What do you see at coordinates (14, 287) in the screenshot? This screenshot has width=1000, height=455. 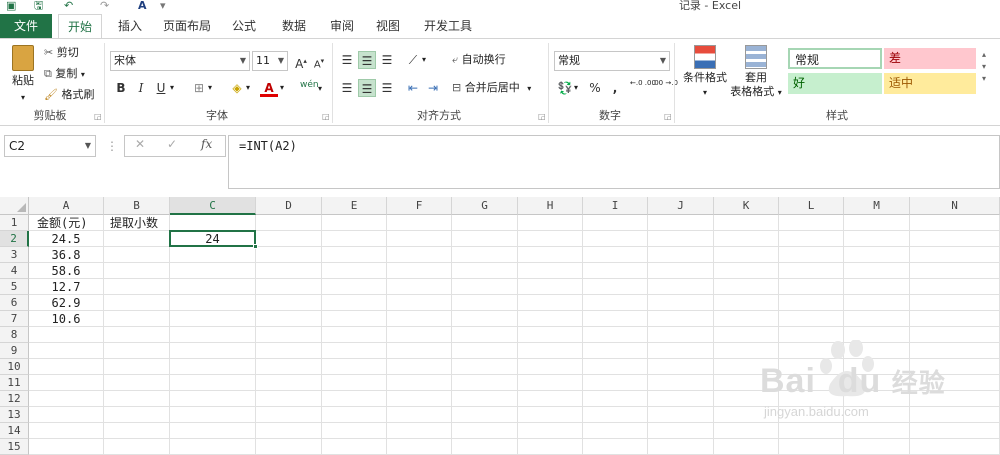 I see `row-header-5: 5` at bounding box center [14, 287].